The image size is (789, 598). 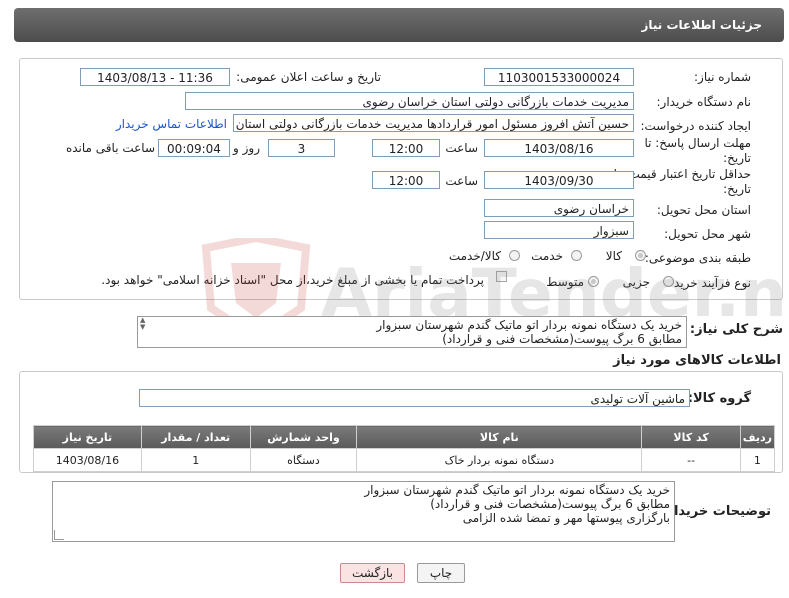 What do you see at coordinates (87, 460) in the screenshot?
I see `cell-date: 1403/08/16` at bounding box center [87, 460].